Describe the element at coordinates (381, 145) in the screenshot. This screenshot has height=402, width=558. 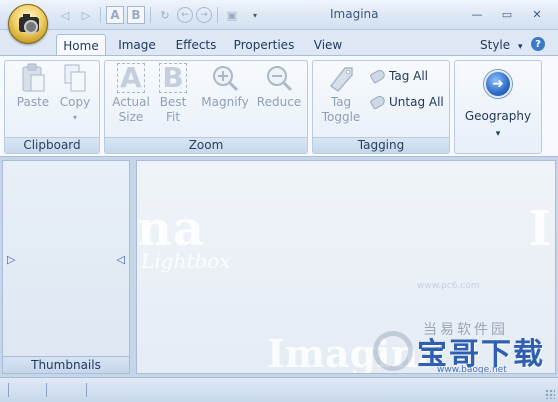
I see `group-label-tagging: Tagging` at that location.